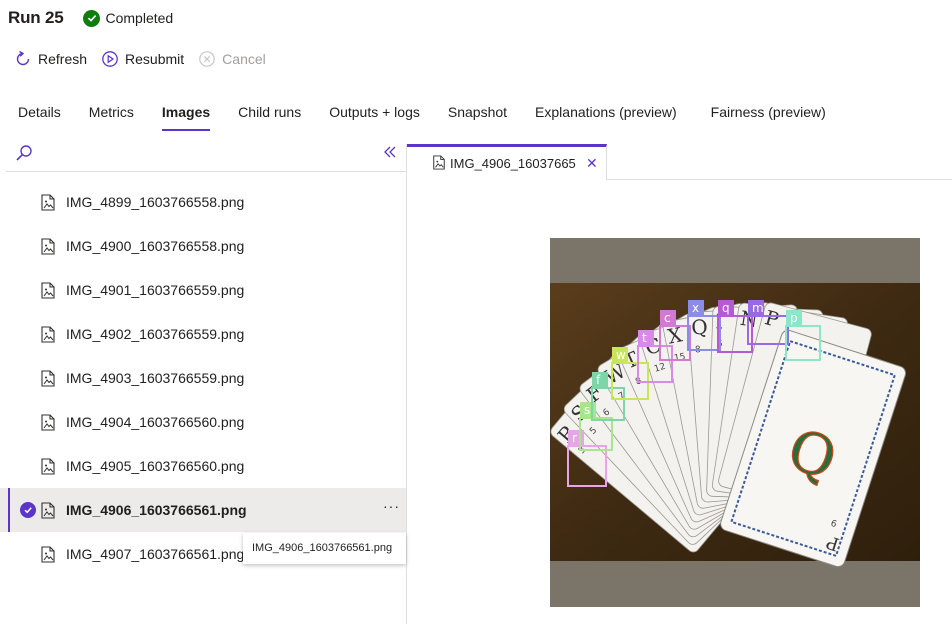  What do you see at coordinates (667, 318) in the screenshot?
I see `detection-label: c` at bounding box center [667, 318].